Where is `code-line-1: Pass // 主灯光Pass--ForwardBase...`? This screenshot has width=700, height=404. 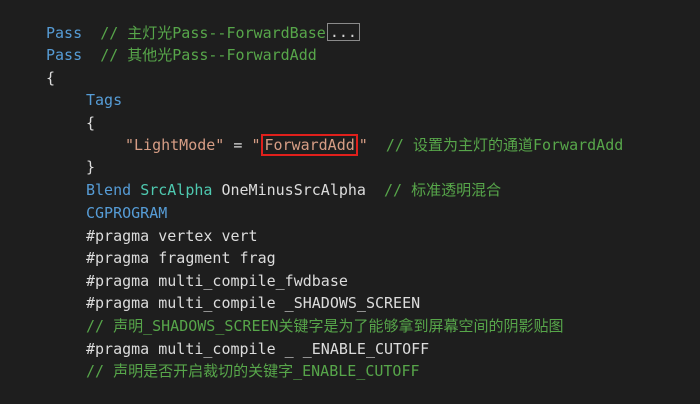
code-line-1: Pass // 主灯光Pass--ForwardBase... is located at coordinates (203, 33).